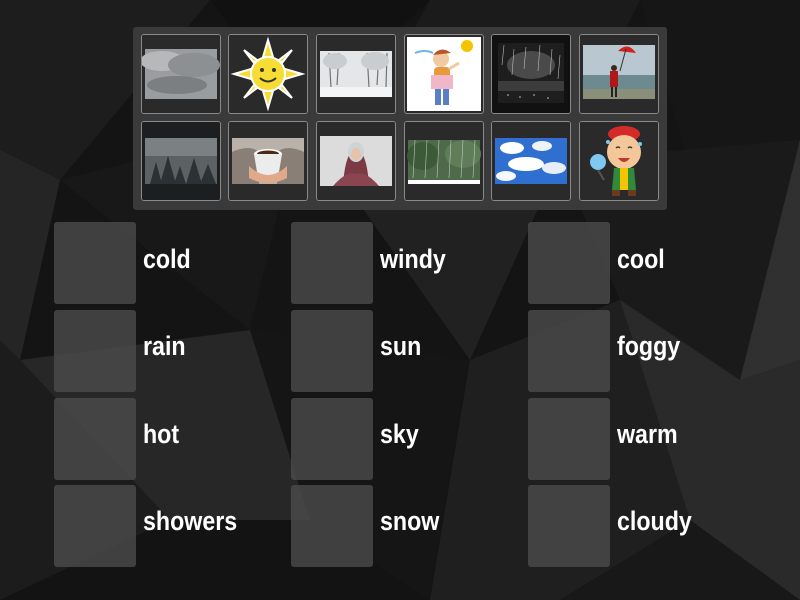  I want to click on answer-word: hot, so click(161, 434).